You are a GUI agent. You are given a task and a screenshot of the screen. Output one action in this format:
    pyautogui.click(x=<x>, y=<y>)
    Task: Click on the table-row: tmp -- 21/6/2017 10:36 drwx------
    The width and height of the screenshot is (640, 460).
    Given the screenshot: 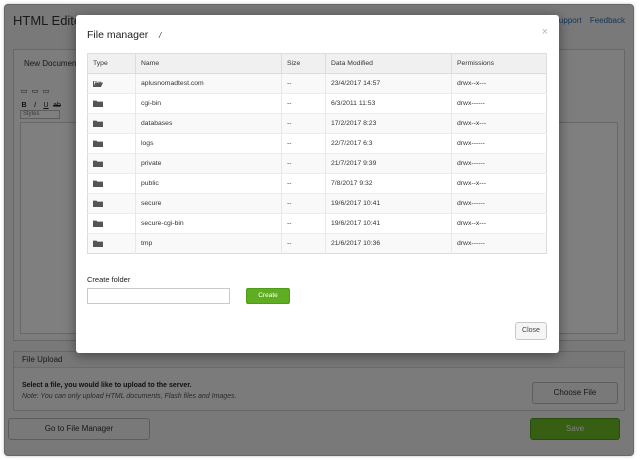 What is the action you would take?
    pyautogui.click(x=317, y=243)
    